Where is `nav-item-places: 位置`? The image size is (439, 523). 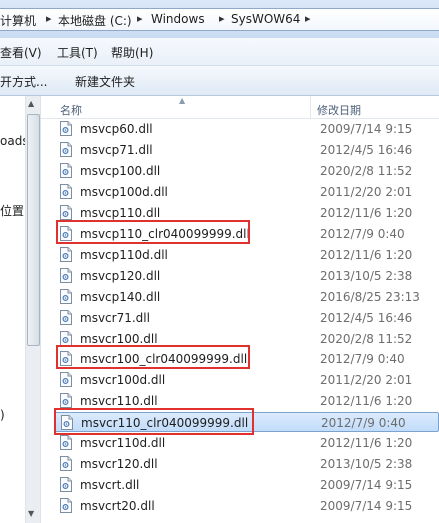 nav-item-places: 位置 is located at coordinates (12, 210).